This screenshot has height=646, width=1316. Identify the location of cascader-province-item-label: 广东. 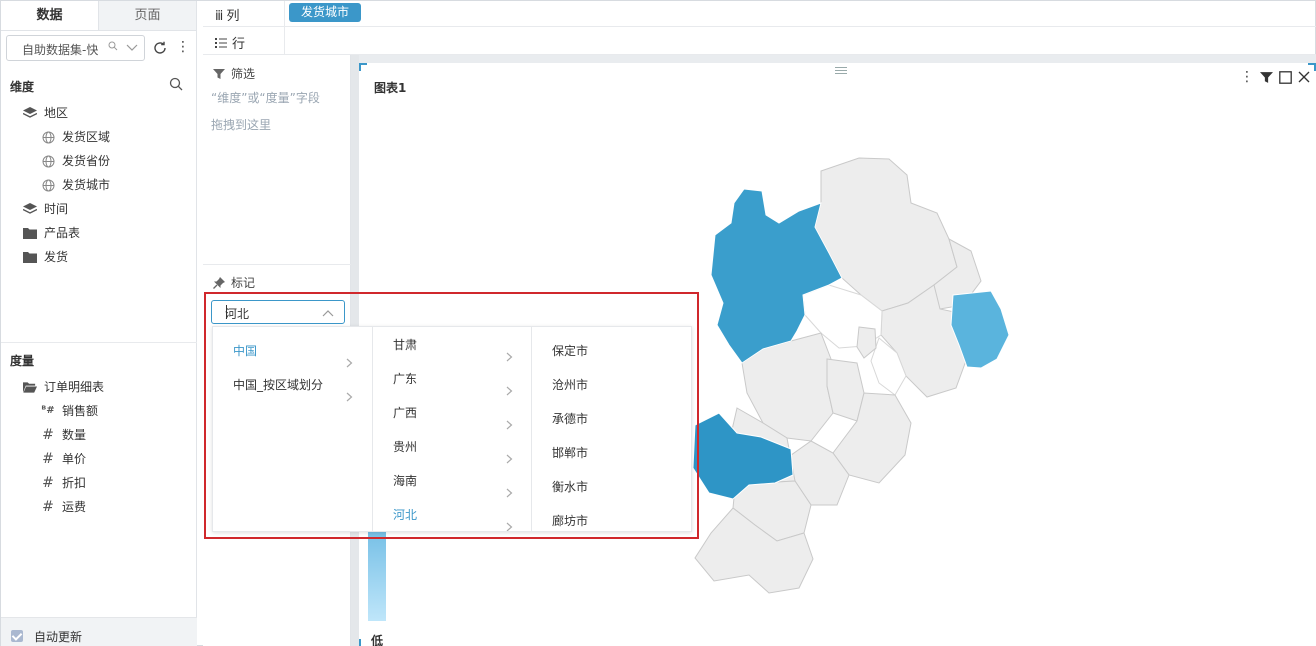
(405, 379).